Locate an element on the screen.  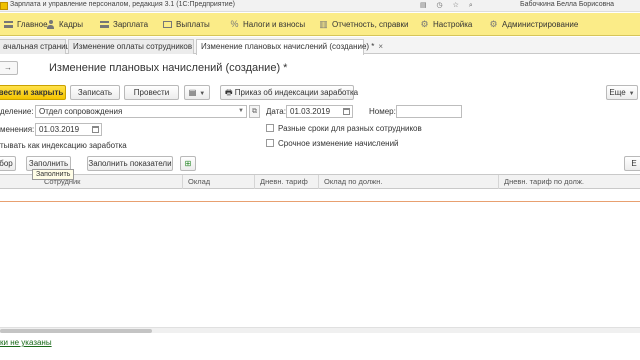
fill-indicators-button: Заполнить показатели is located at coordinates (130, 163).